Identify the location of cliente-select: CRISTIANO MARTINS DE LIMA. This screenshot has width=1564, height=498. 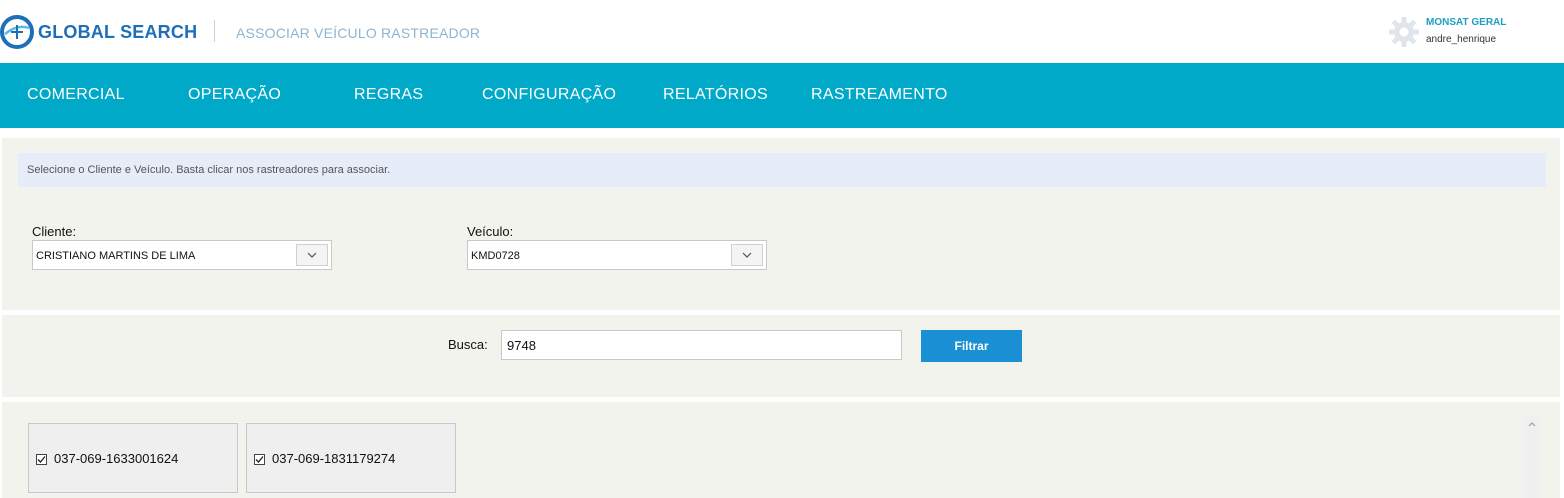
(182, 255).